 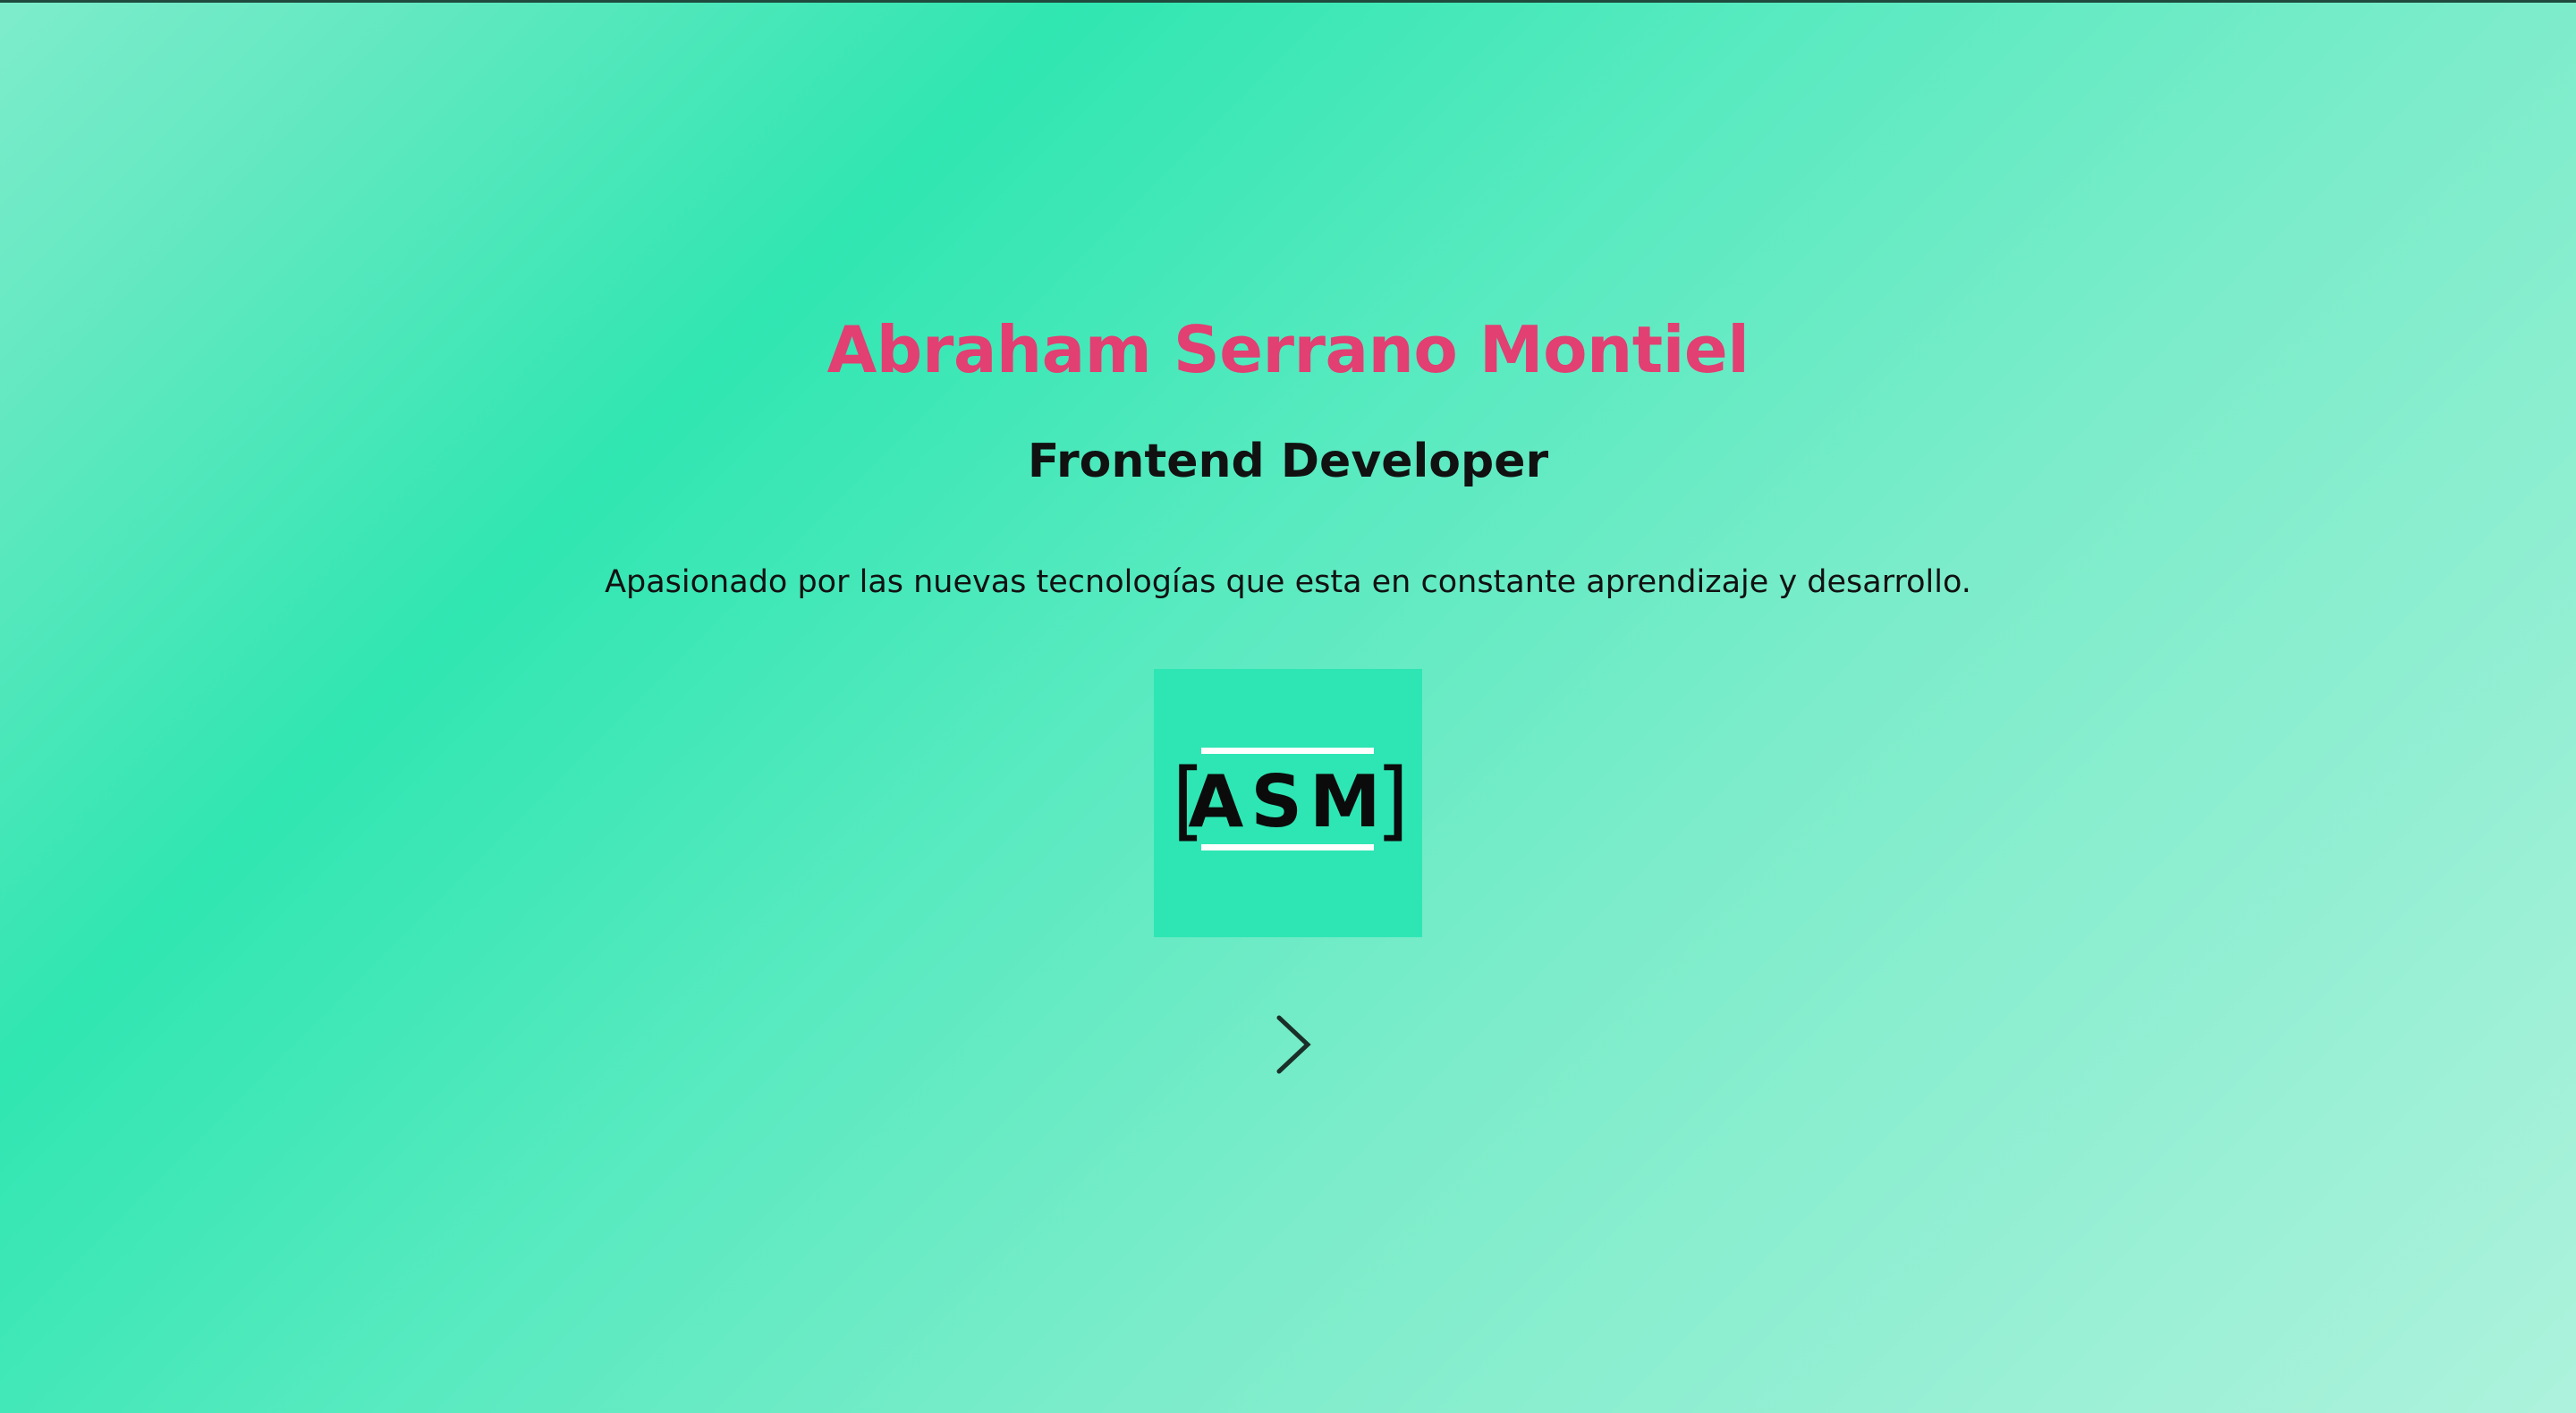 What do you see at coordinates (1392, 800) in the screenshot?
I see `logo-close-bracket: ]` at bounding box center [1392, 800].